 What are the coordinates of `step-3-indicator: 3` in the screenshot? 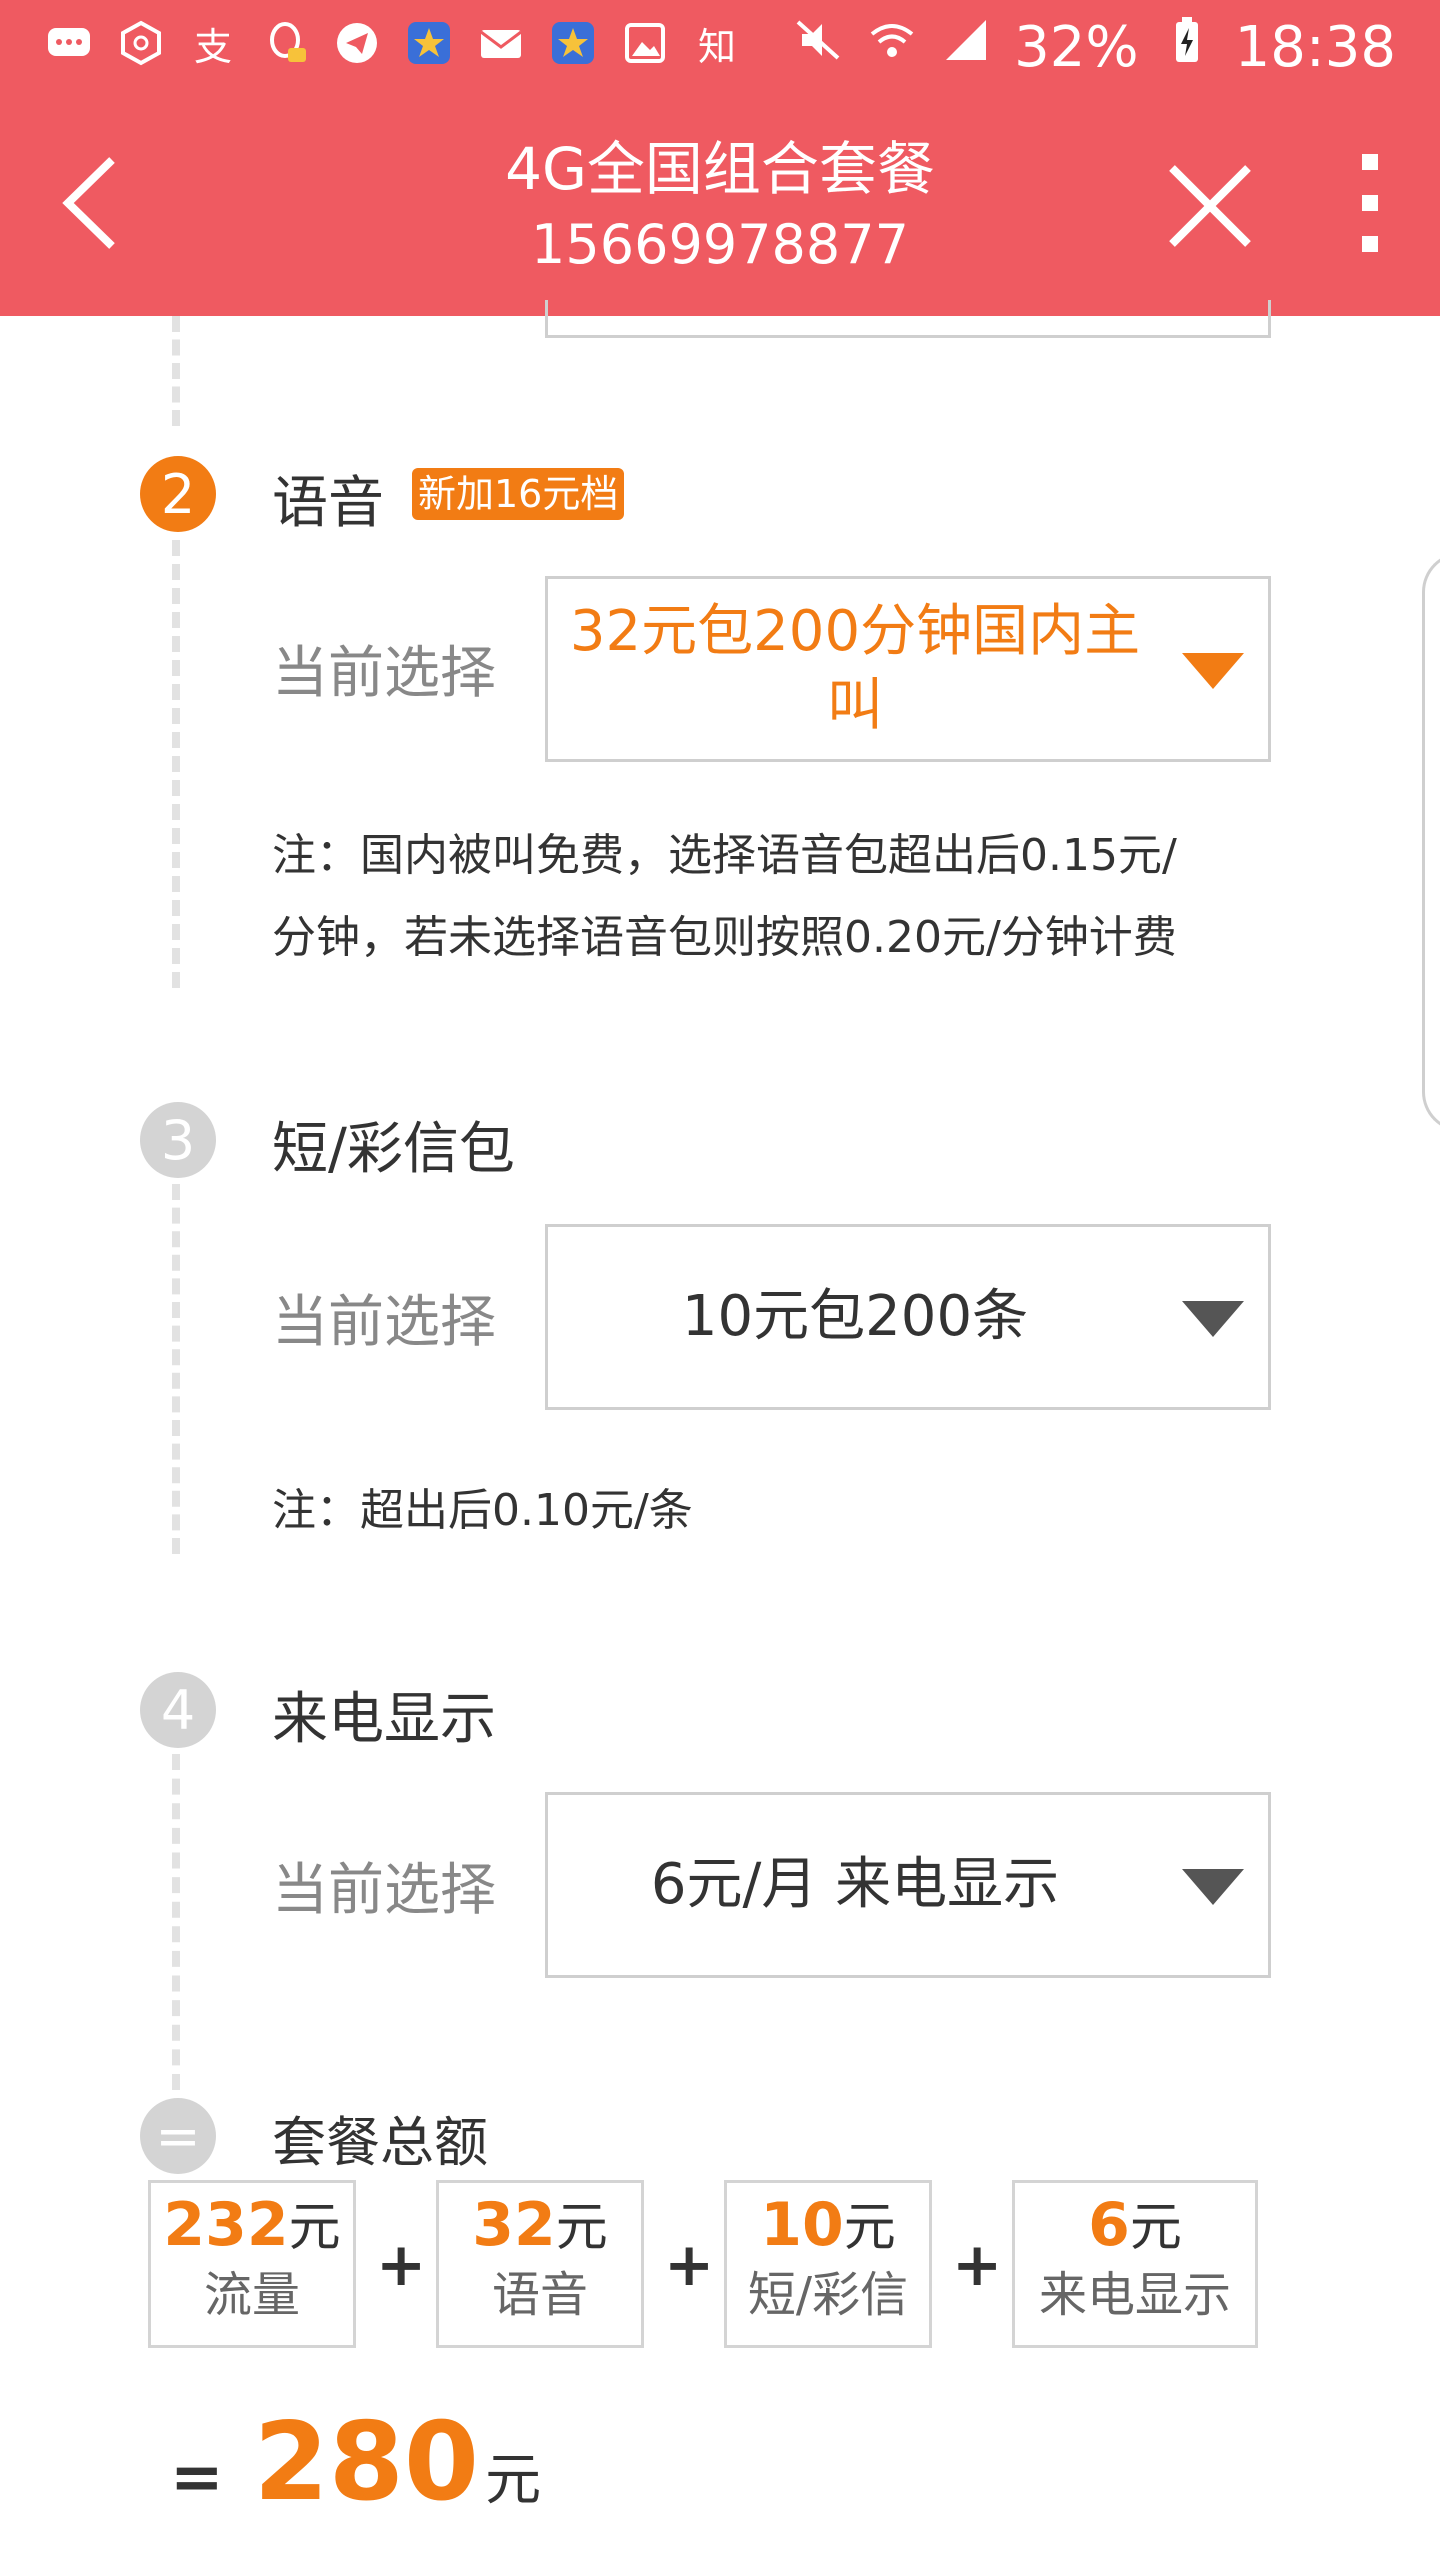 It's located at (178, 1140).